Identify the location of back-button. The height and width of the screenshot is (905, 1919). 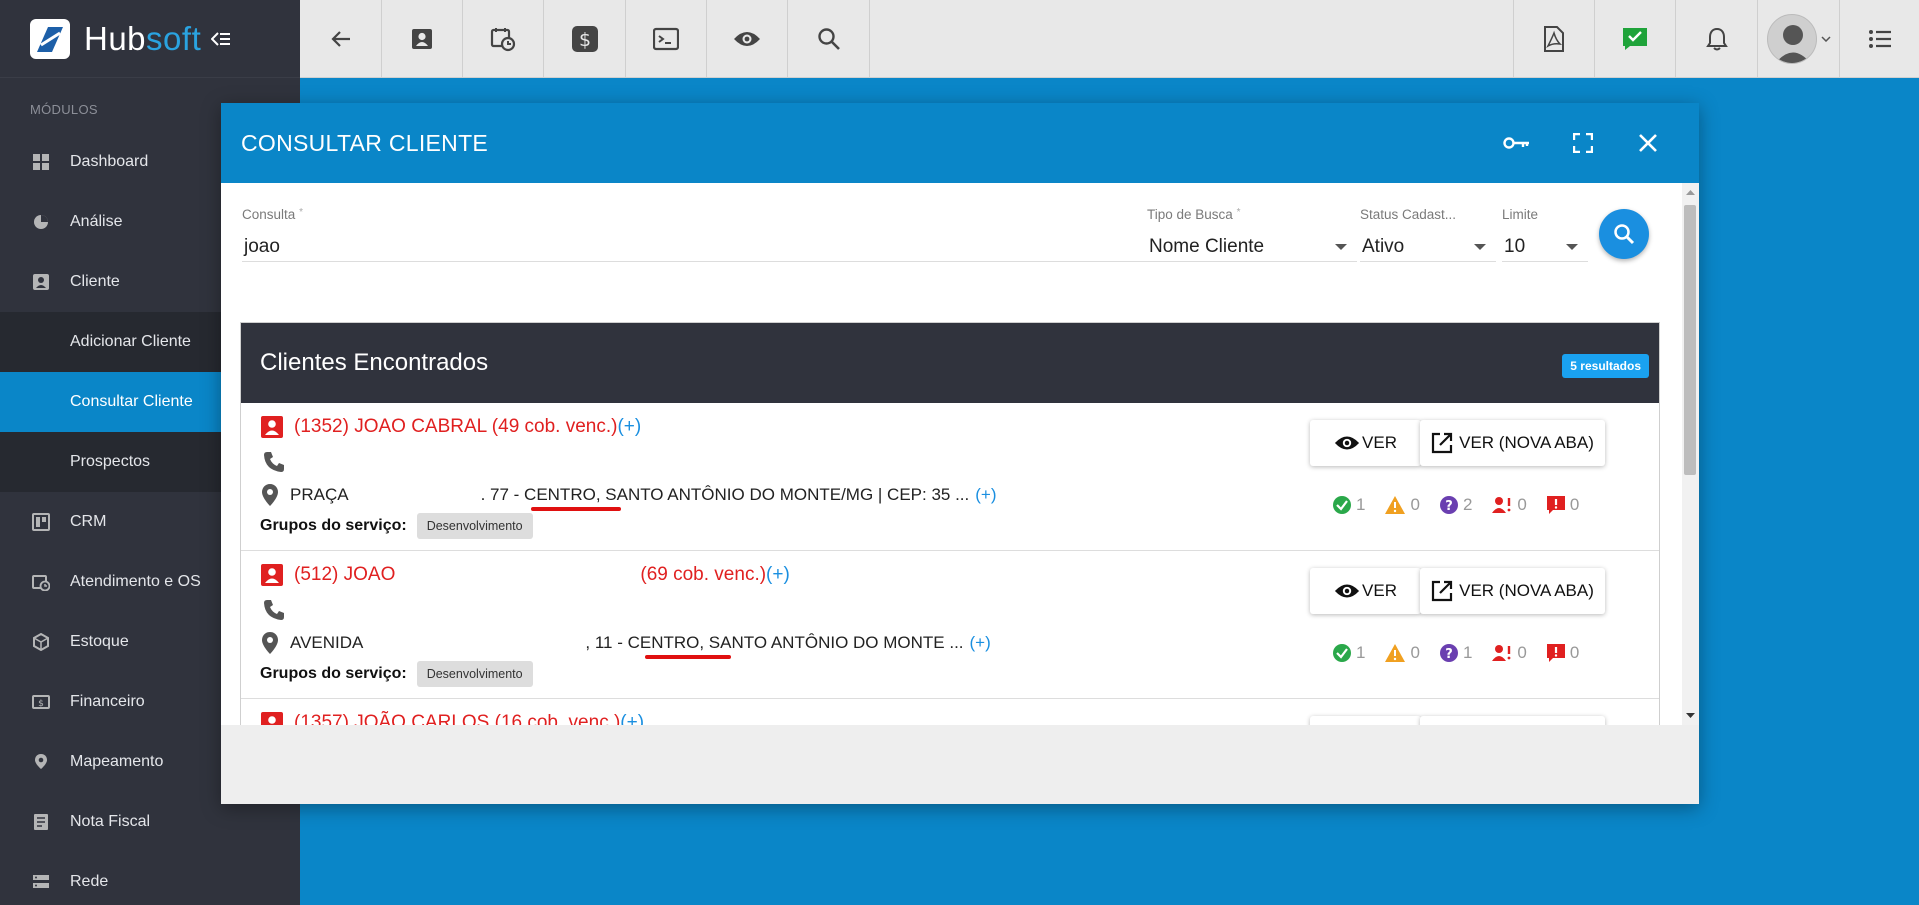
(341, 39).